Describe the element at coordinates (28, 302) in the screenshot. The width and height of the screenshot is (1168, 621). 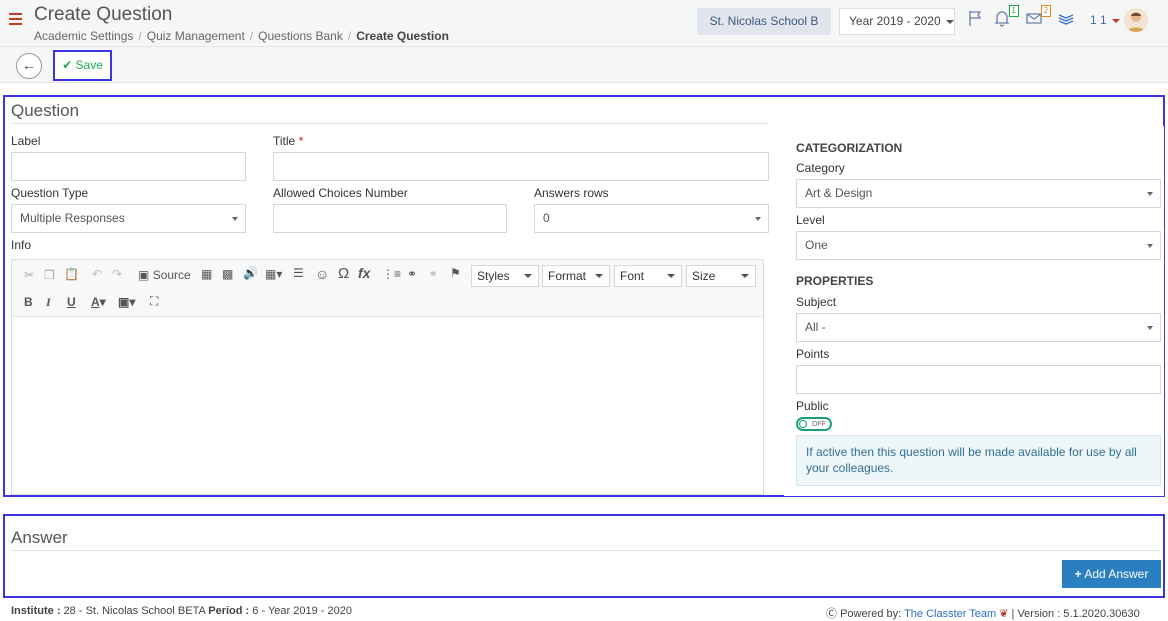
I see `bold-icon: B` at that location.